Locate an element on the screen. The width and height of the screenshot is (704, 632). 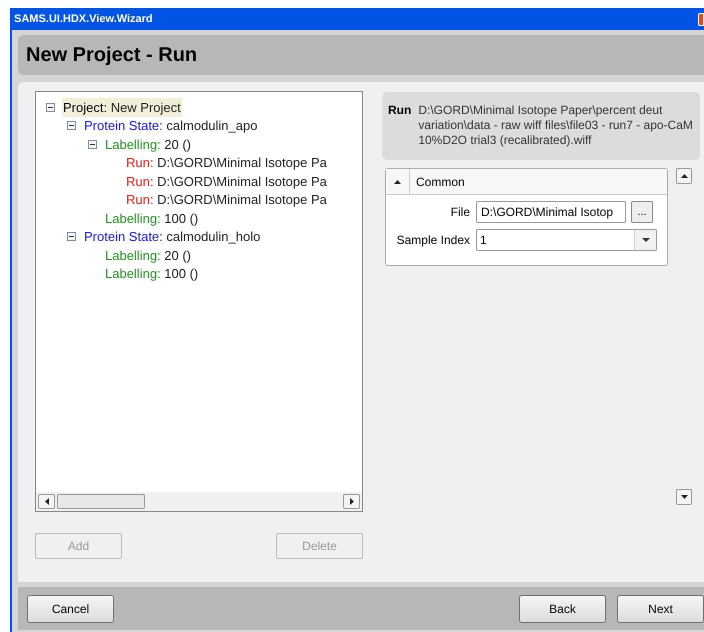
collapse-arrow-icon is located at coordinates (397, 182).